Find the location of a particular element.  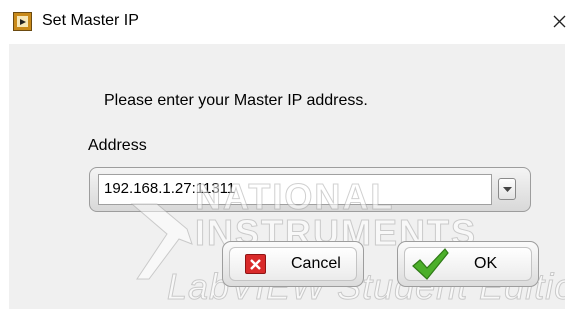

green-check-icon is located at coordinates (430, 264).